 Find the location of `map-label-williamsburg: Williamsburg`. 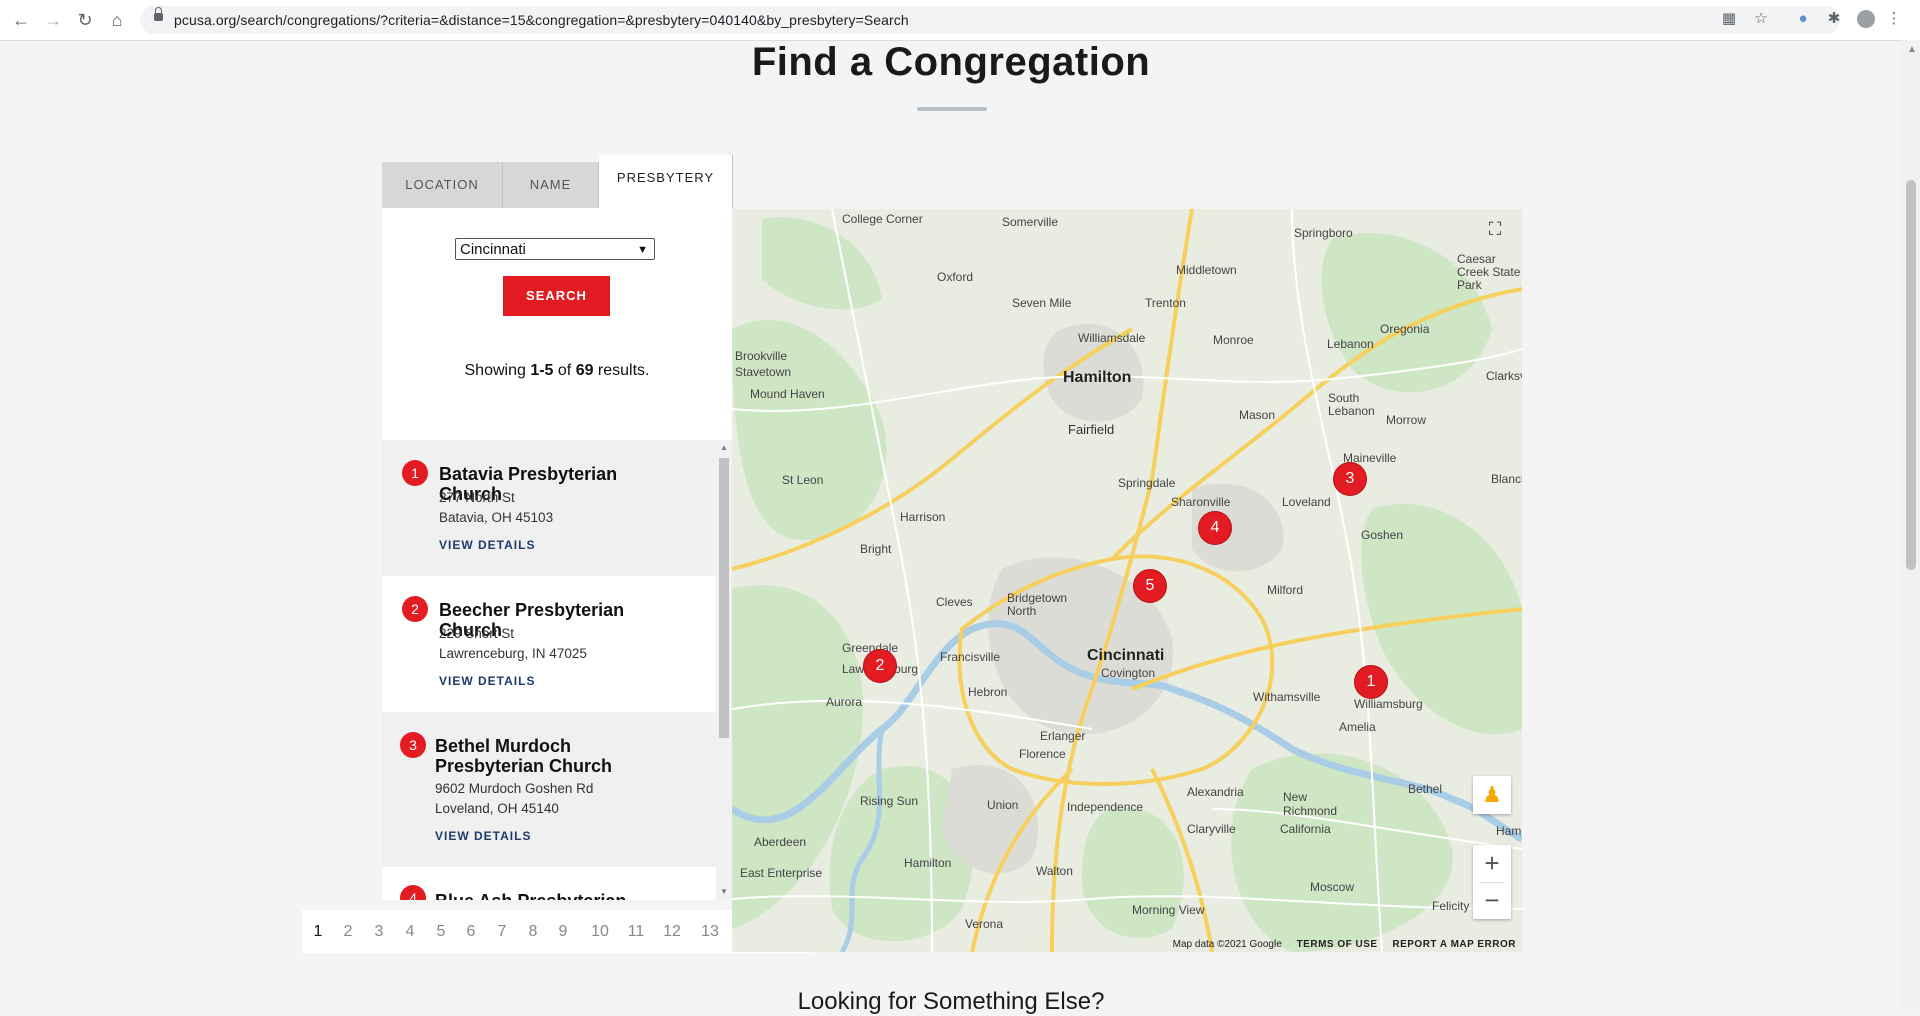

map-label-williamsburg: Williamsburg is located at coordinates (1388, 704).